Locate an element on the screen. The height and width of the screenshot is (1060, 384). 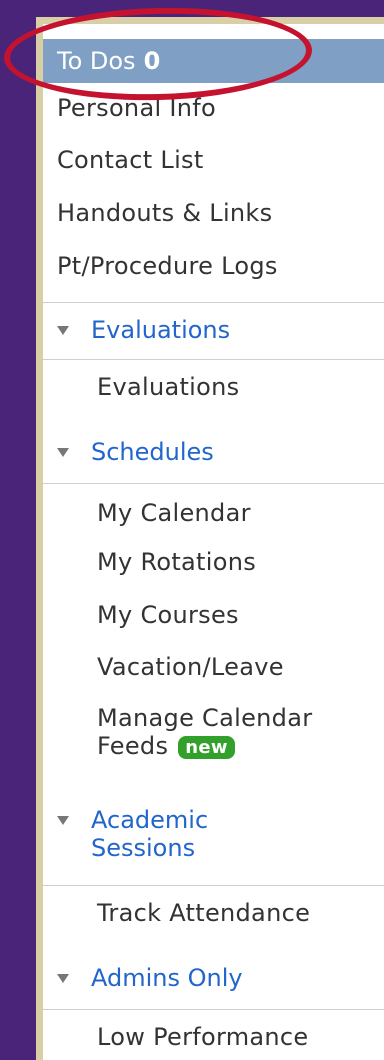
sidebar-item-evaluations: Evaluations is located at coordinates (168, 387).